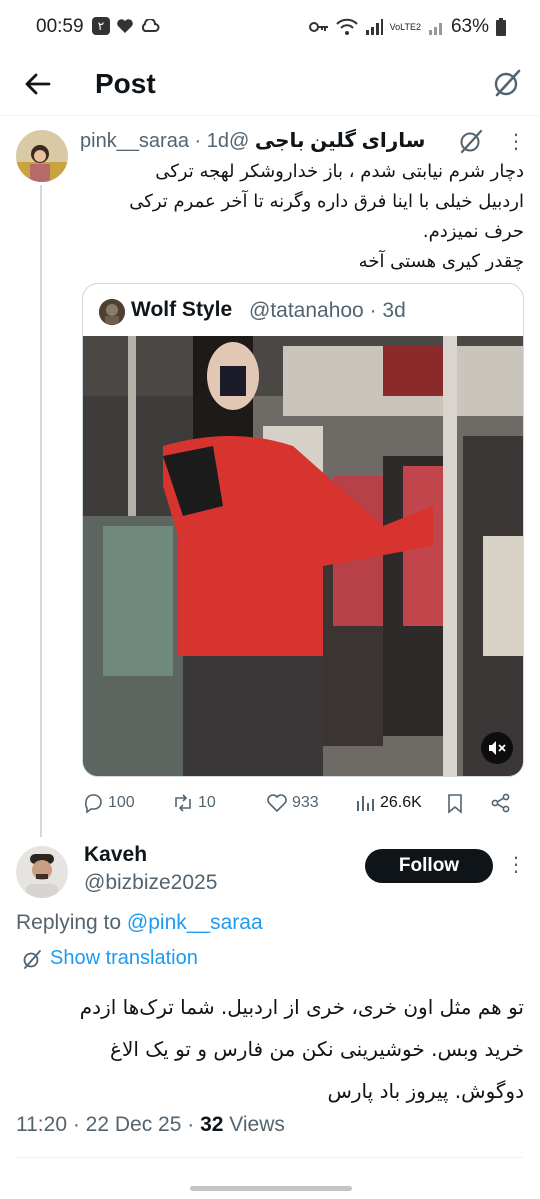 The height and width of the screenshot is (1199, 540). What do you see at coordinates (150, 883) in the screenshot?
I see `author-handle: @bizbize2025` at bounding box center [150, 883].